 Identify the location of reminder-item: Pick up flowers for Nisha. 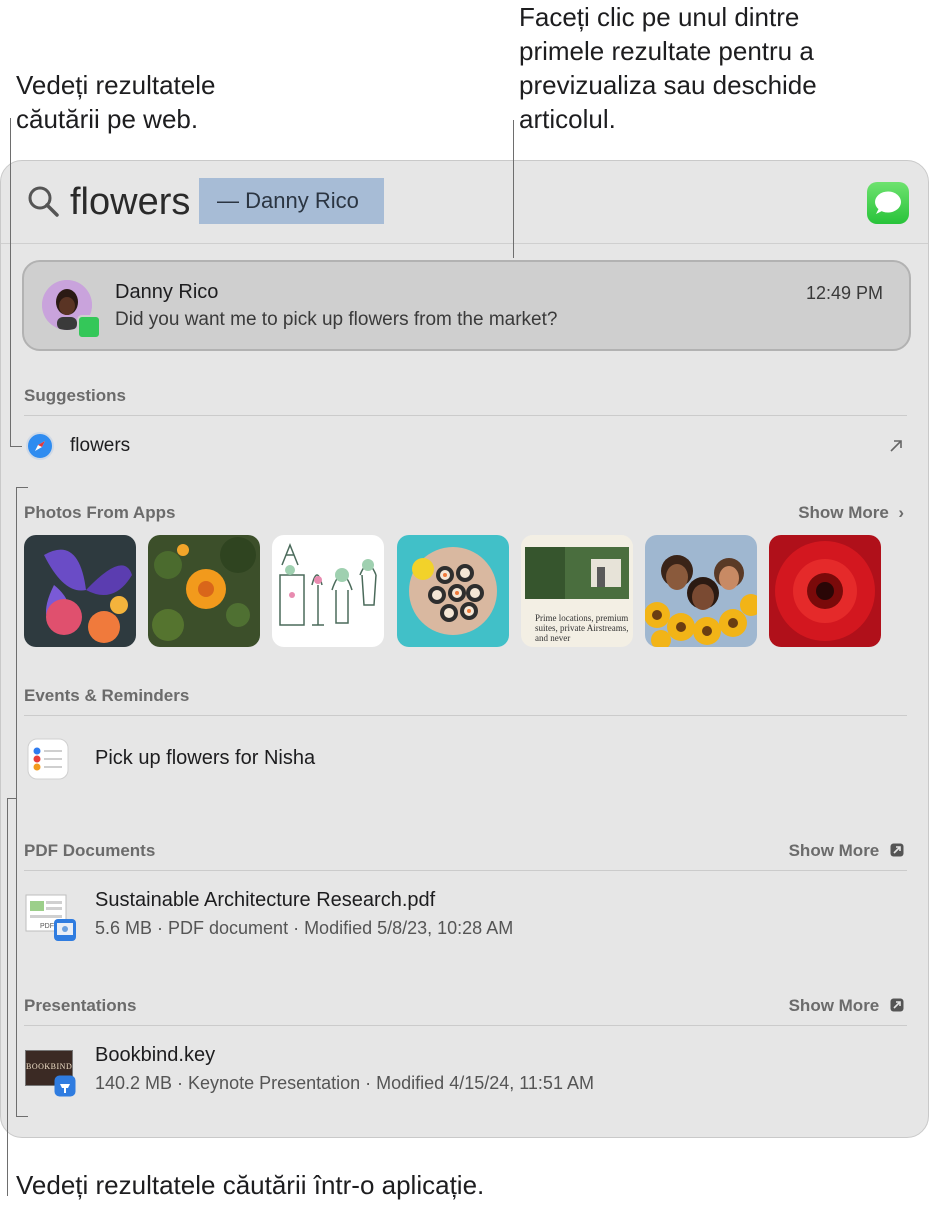
(464, 759).